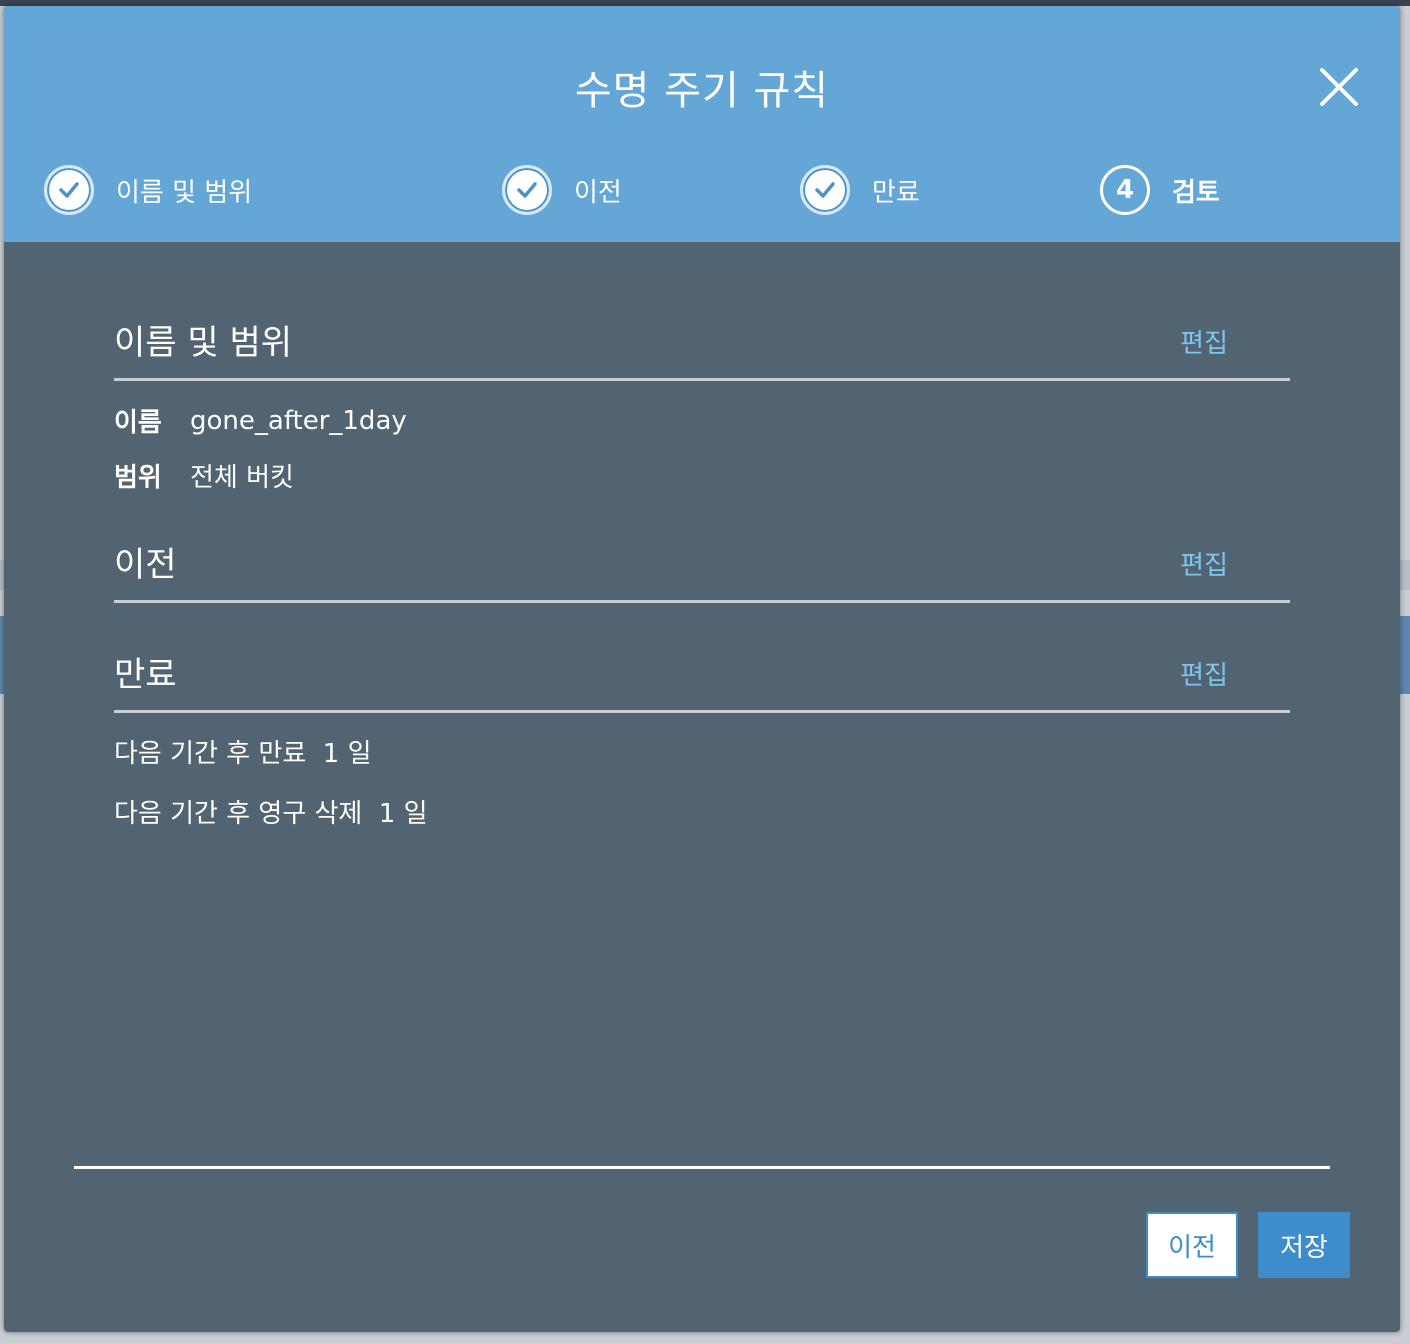 This screenshot has height=1344, width=1410. What do you see at coordinates (1196, 192) in the screenshot?
I see `step-label: 검토` at bounding box center [1196, 192].